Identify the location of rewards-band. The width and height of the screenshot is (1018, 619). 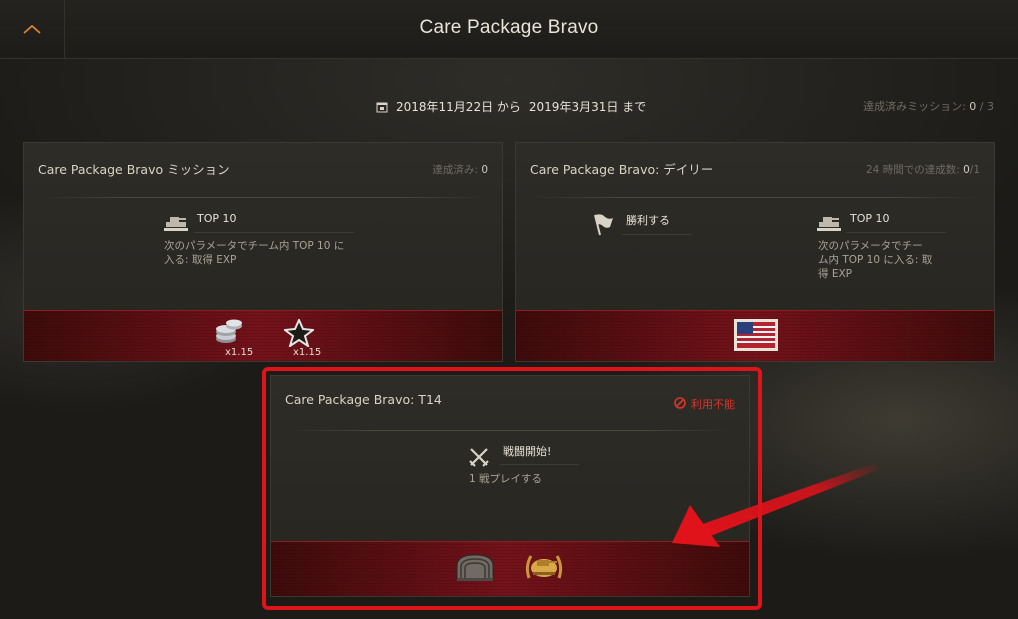
(755, 335).